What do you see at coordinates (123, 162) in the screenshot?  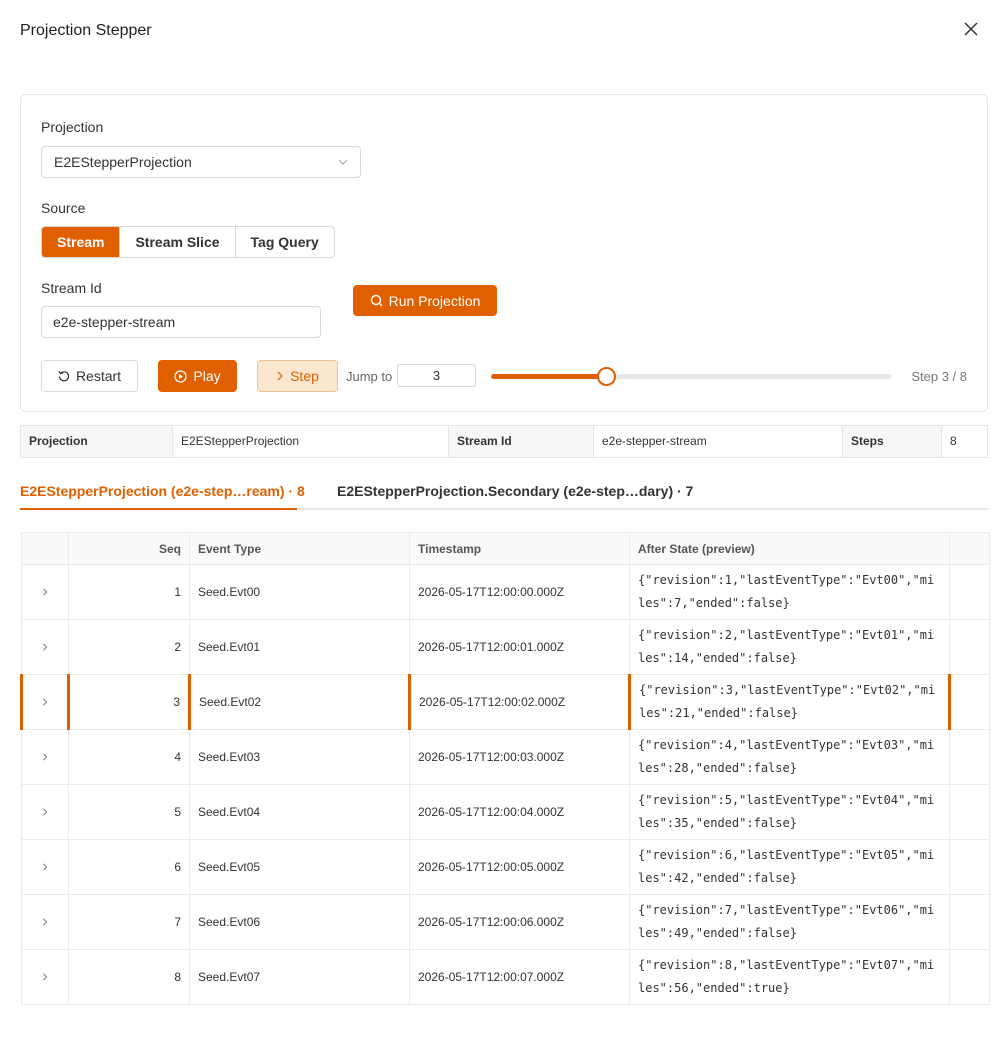 I see `projection-select-value: E2EStepperProjection` at bounding box center [123, 162].